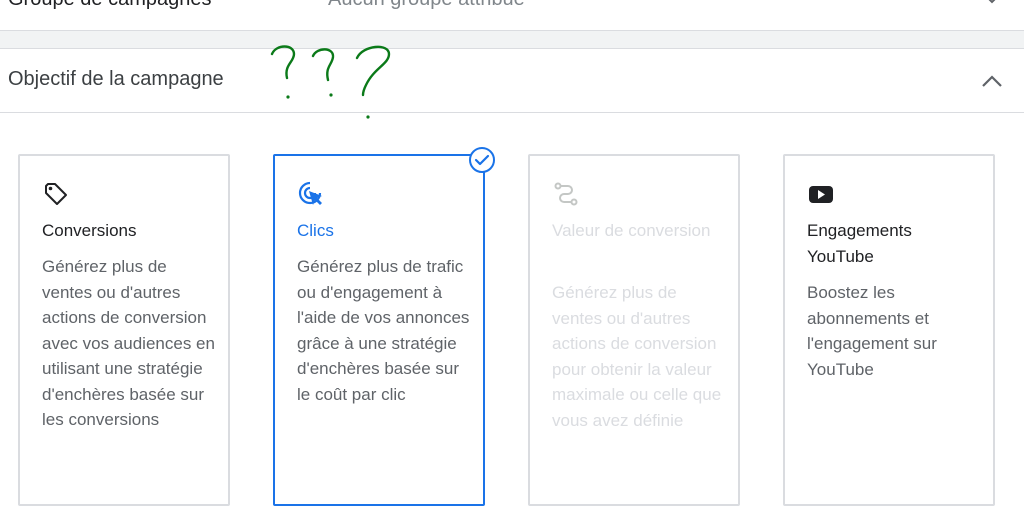  What do you see at coordinates (310, 193) in the screenshot?
I see `click-icon` at bounding box center [310, 193].